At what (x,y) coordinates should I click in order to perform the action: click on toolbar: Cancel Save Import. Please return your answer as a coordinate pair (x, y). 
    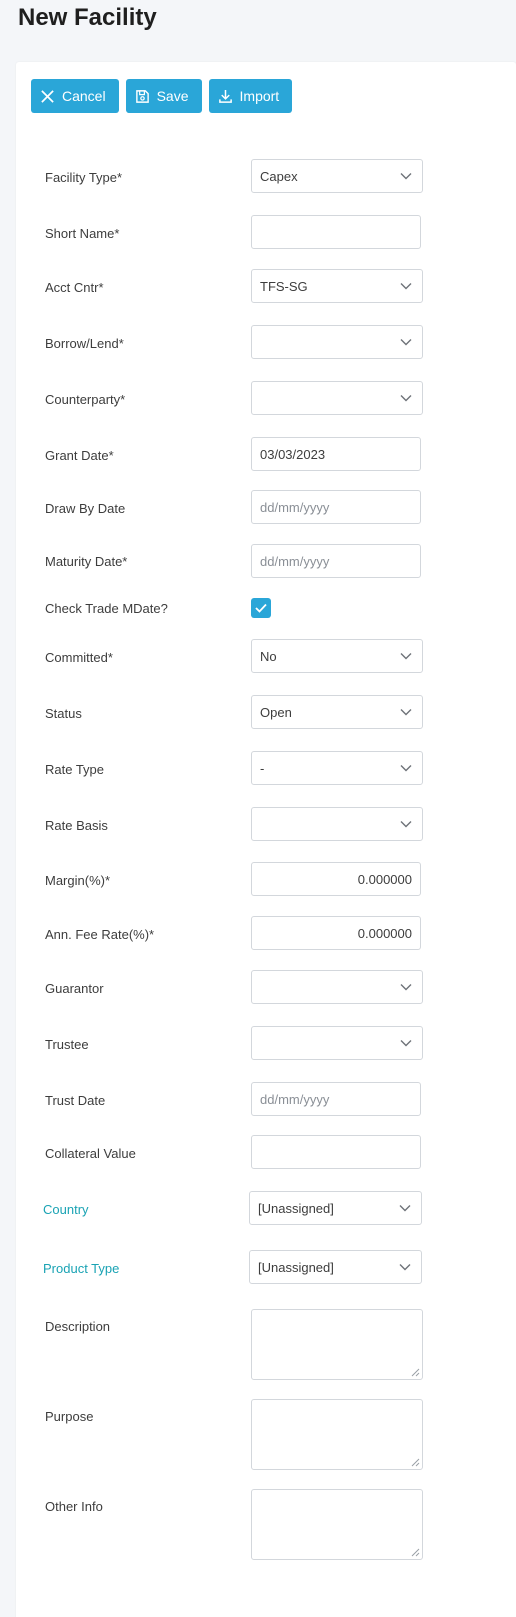
    Looking at the image, I should click on (162, 96).